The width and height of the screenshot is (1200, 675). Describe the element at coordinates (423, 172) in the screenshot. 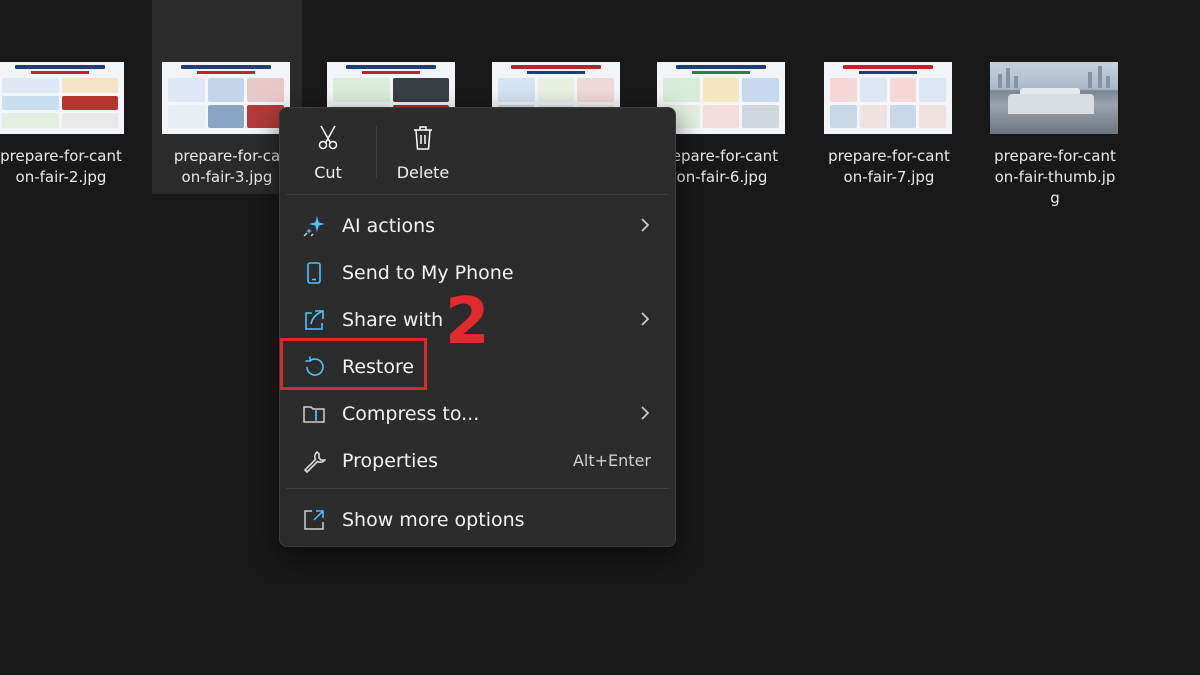

I see `delete-label: Delete` at that location.